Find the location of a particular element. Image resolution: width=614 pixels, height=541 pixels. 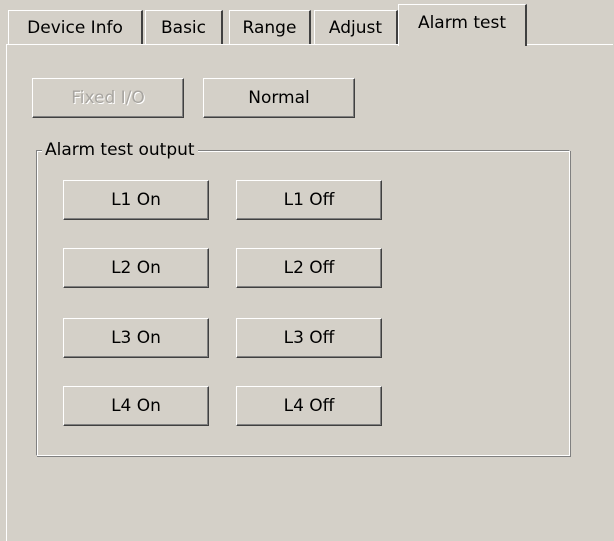

tab-alarm-test: Alarm test is located at coordinates (462, 25).